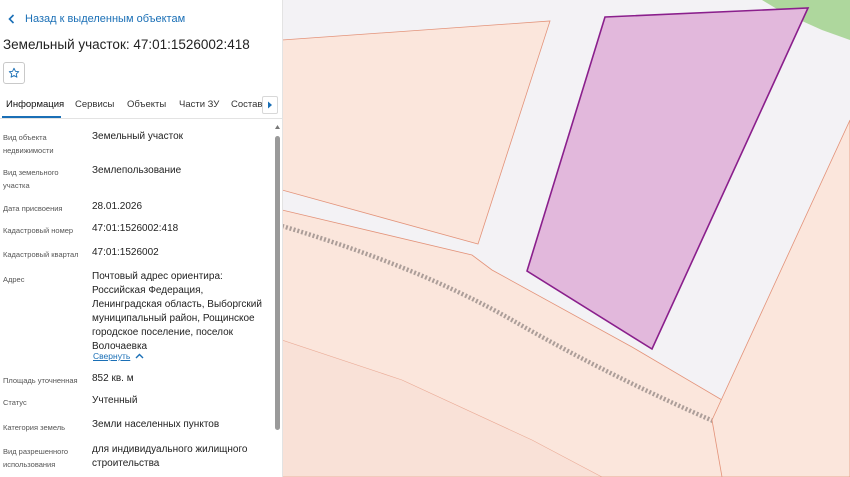 This screenshot has width=850, height=477. I want to click on date-value: 28.01.2026, so click(117, 206).